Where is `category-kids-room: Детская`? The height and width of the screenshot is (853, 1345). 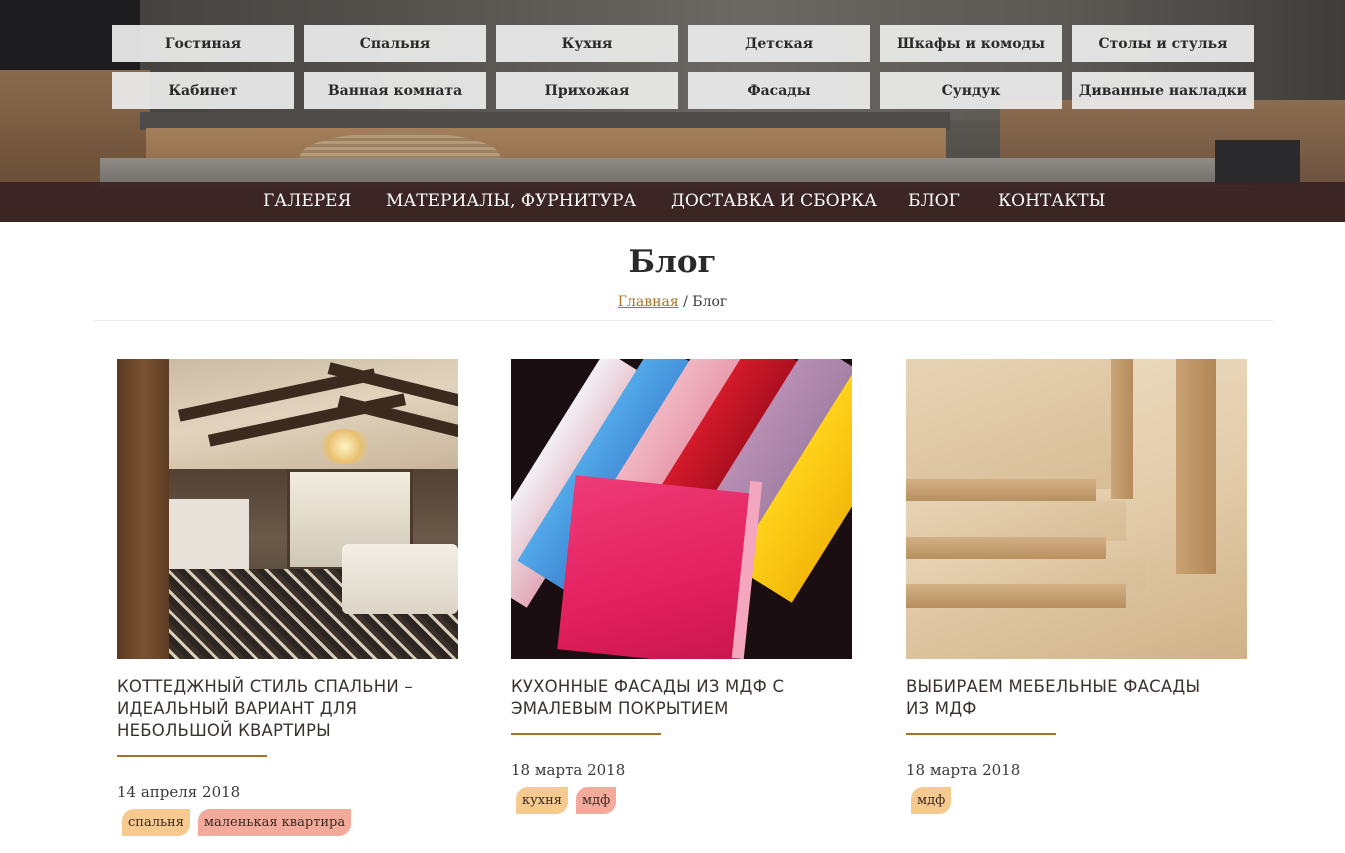 category-kids-room: Детская is located at coordinates (779, 43).